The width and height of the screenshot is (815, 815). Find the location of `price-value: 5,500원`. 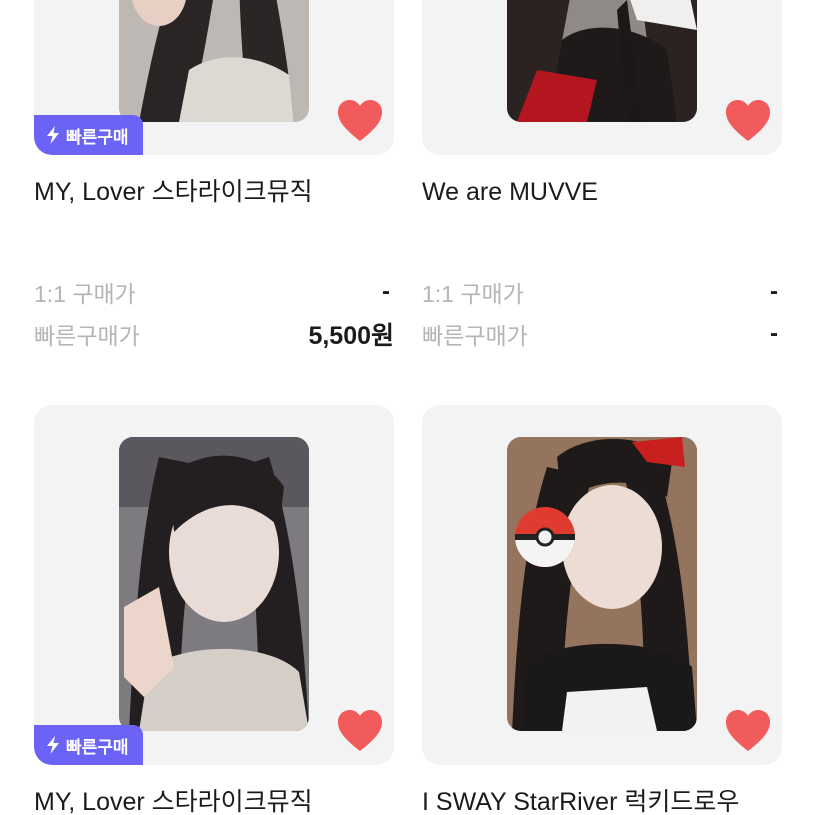

price-value: 5,500원 is located at coordinates (351, 336).